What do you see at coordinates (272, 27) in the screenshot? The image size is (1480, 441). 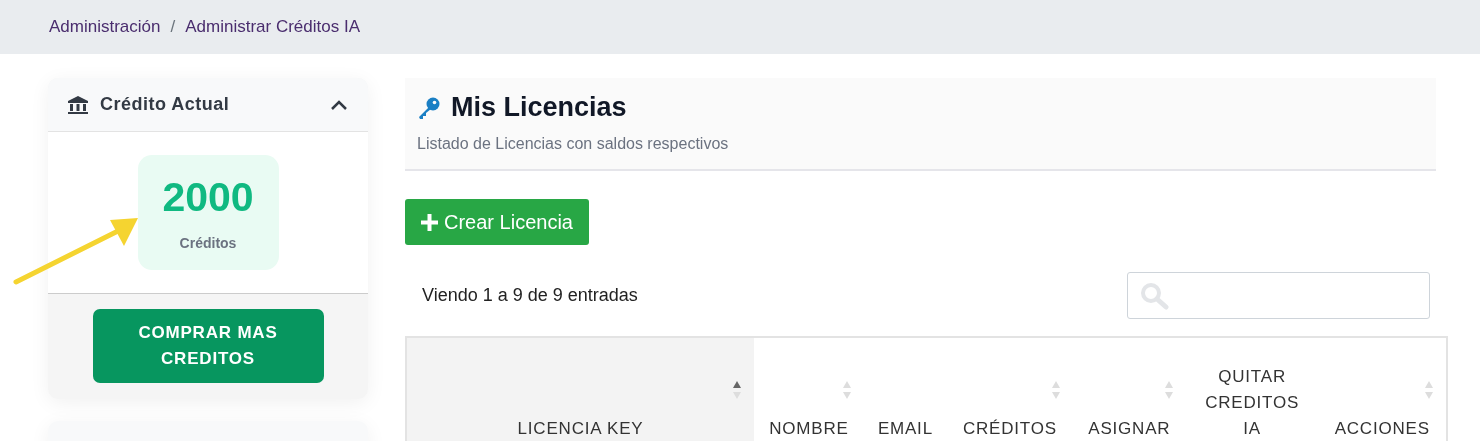 I see `breadcrumb-link: Administrar Créditos IA` at bounding box center [272, 27].